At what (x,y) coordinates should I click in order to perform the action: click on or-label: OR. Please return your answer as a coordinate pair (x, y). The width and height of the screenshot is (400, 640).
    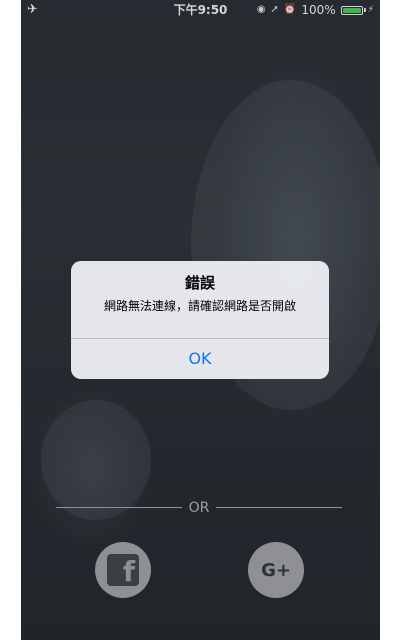
    Looking at the image, I should click on (199, 508).